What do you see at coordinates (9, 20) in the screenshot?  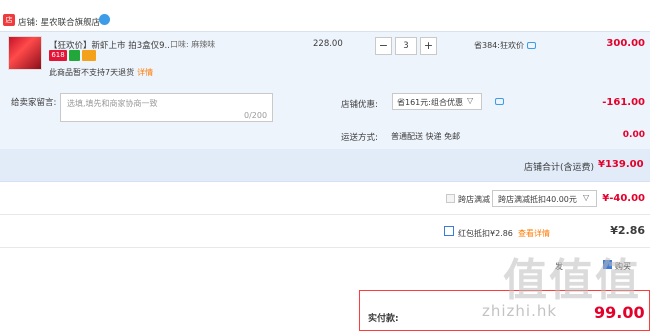 I see `store-icon: 店` at bounding box center [9, 20].